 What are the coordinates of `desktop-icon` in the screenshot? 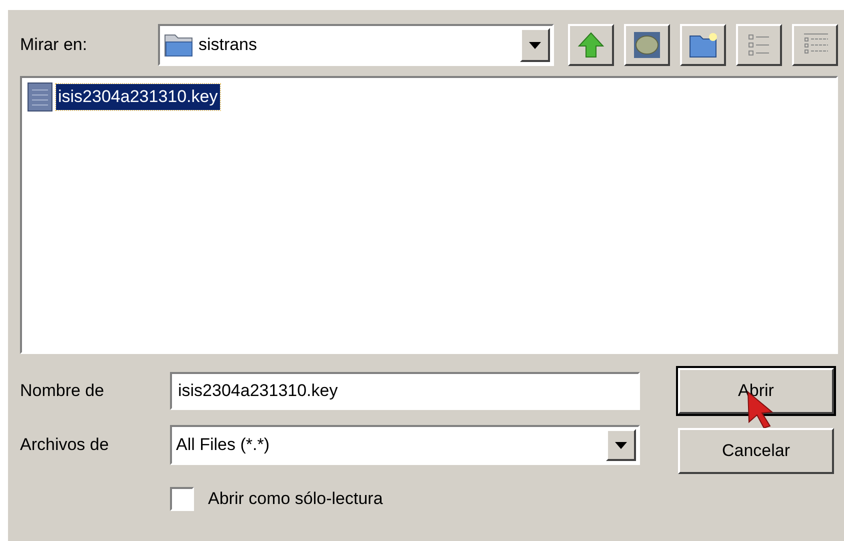 It's located at (647, 45).